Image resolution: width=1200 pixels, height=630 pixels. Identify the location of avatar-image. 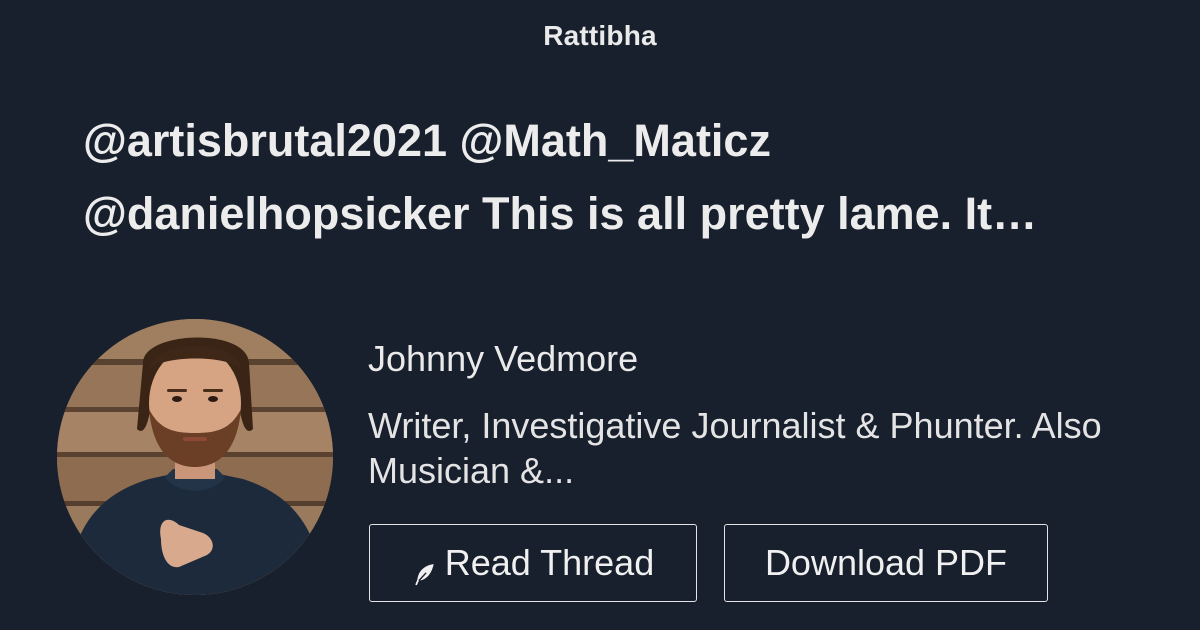
(195, 457).